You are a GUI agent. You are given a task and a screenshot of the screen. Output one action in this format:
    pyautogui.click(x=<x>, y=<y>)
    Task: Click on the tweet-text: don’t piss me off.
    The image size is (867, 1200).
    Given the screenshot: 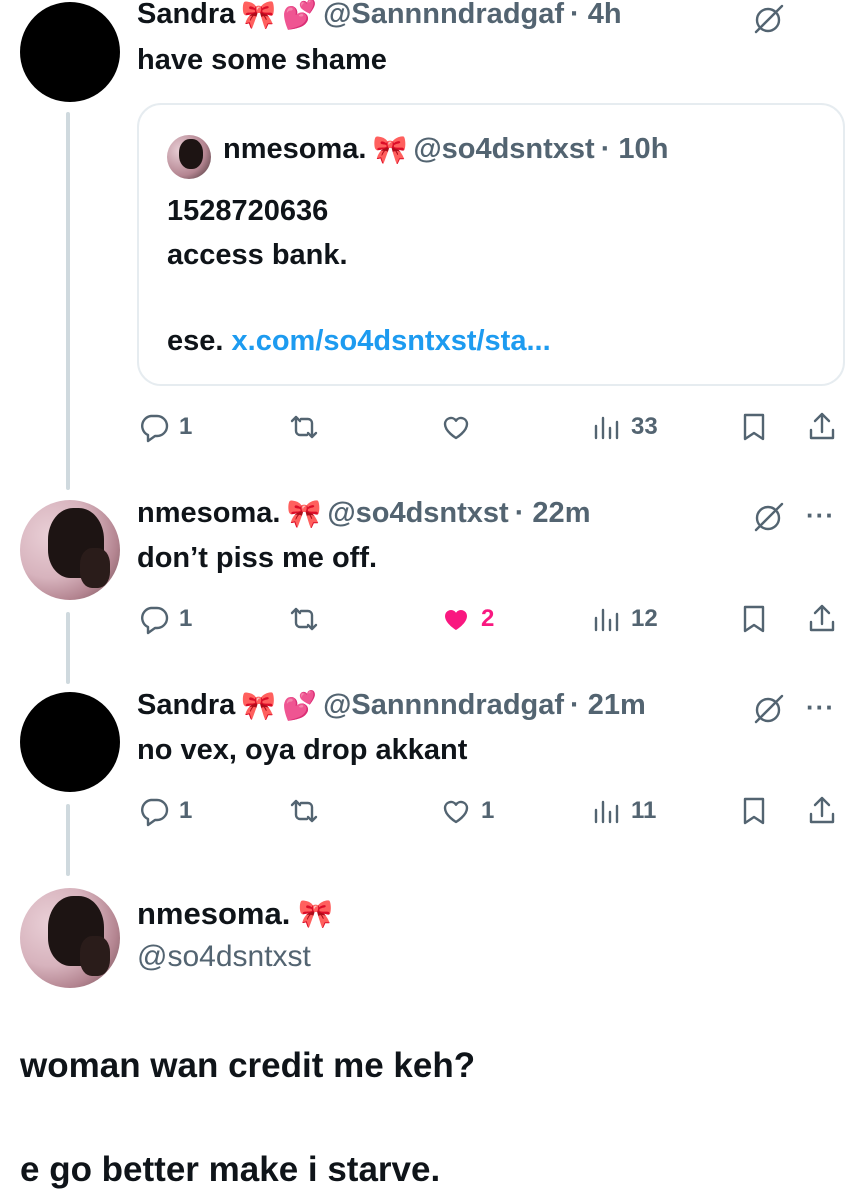 What is the action you would take?
    pyautogui.click(x=257, y=558)
    